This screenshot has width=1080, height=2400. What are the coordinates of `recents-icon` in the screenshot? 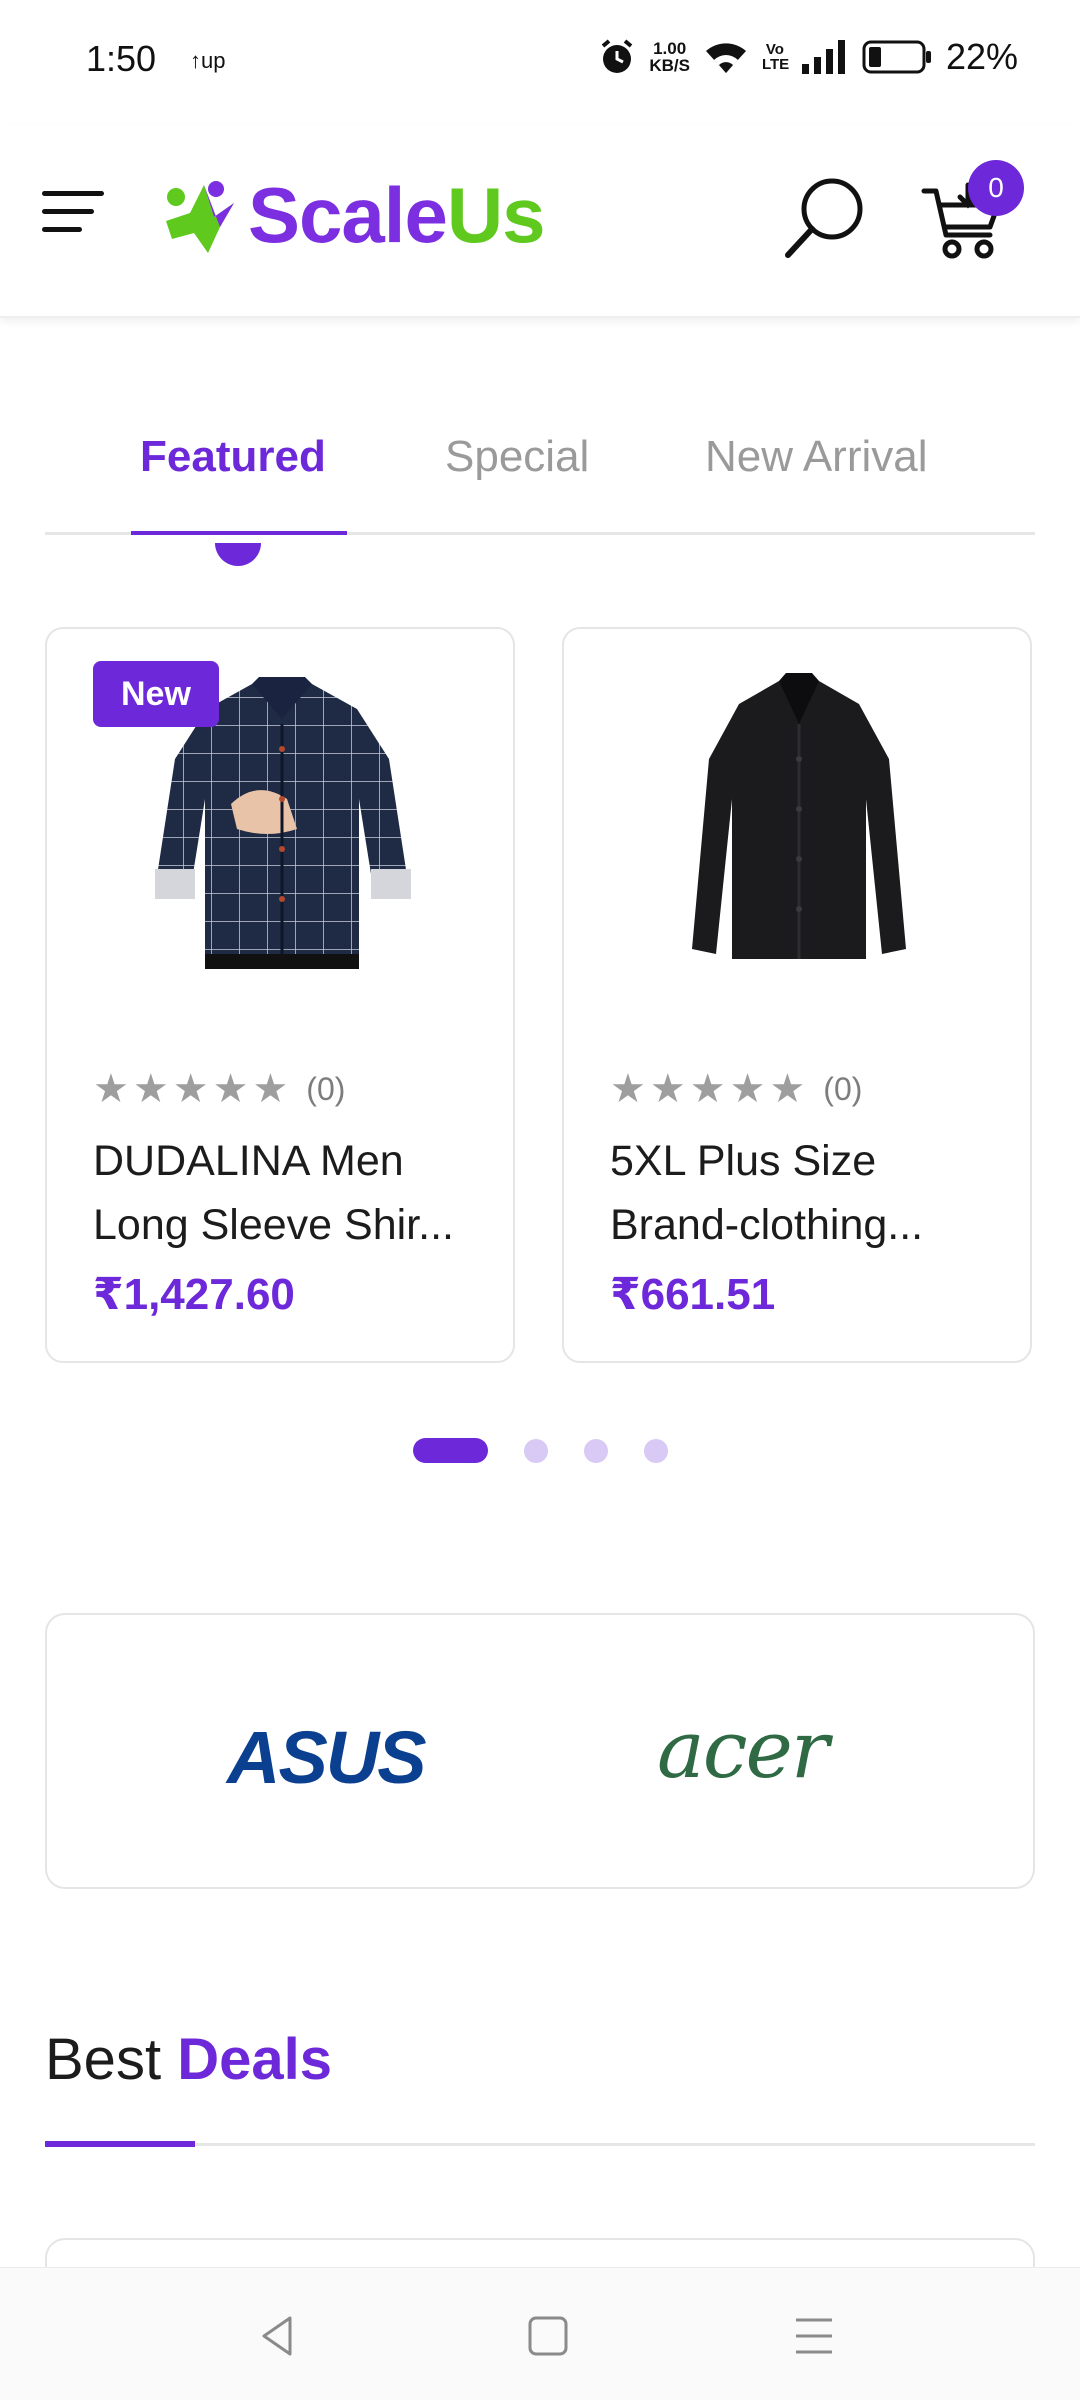 It's located at (814, 2336).